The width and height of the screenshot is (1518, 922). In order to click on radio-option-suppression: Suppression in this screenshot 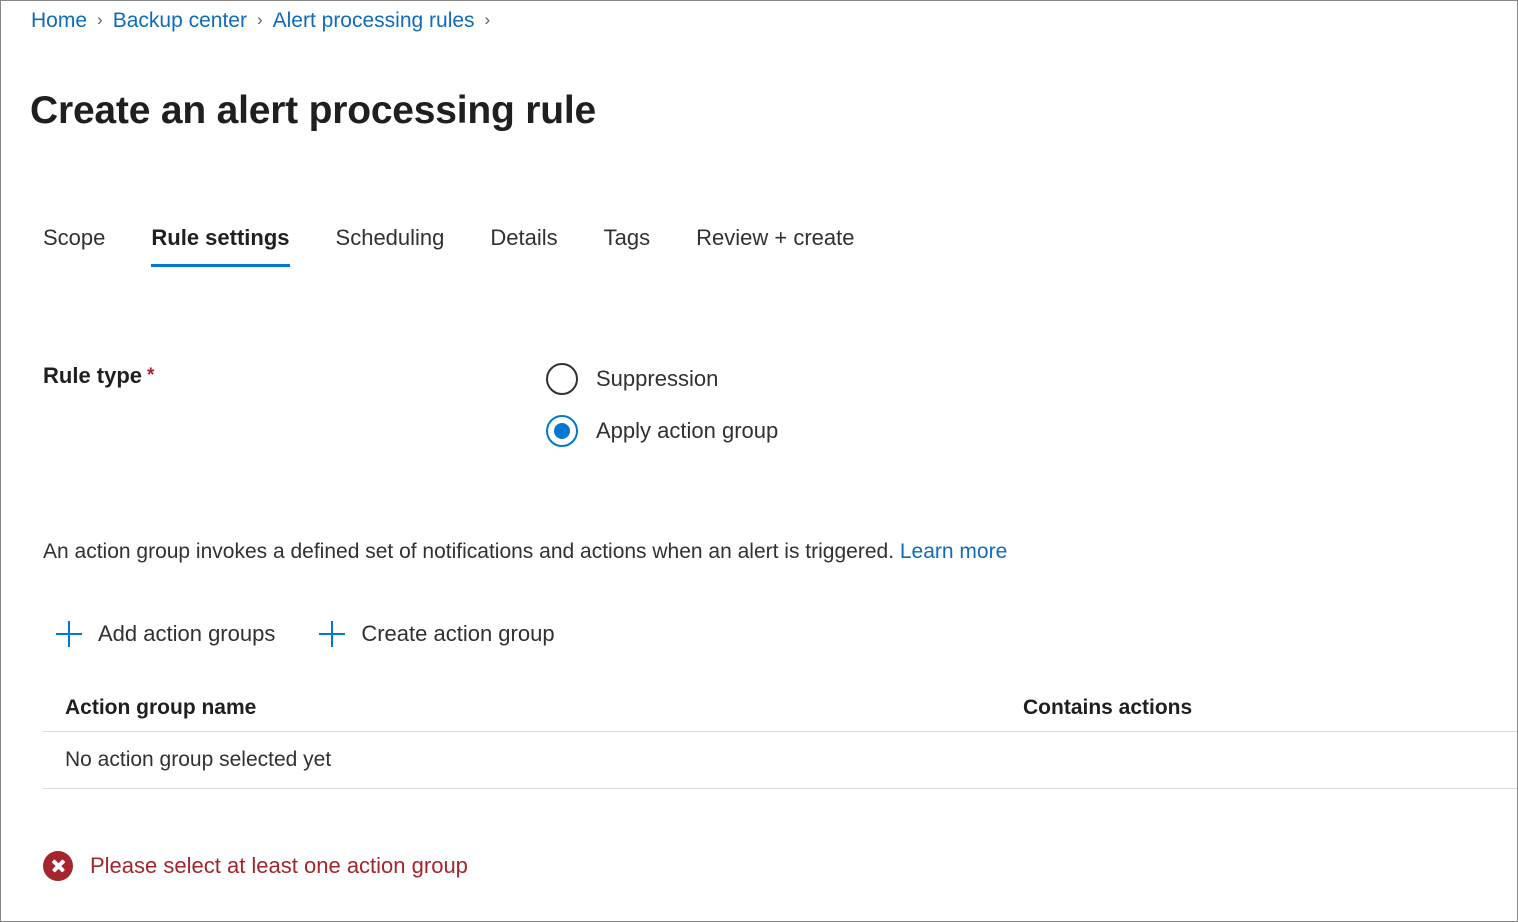, I will do `click(662, 379)`.